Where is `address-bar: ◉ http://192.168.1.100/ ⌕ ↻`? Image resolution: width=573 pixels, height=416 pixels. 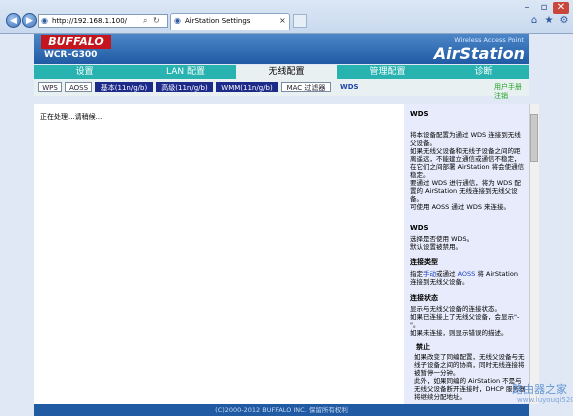 address-bar: ◉ http://192.168.1.100/ ⌕ ↻ is located at coordinates (103, 21).